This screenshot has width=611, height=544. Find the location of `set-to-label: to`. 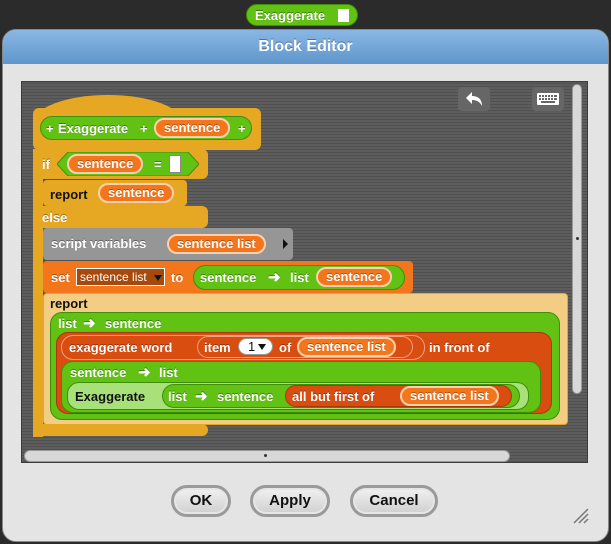

set-to-label: to is located at coordinates (177, 277).